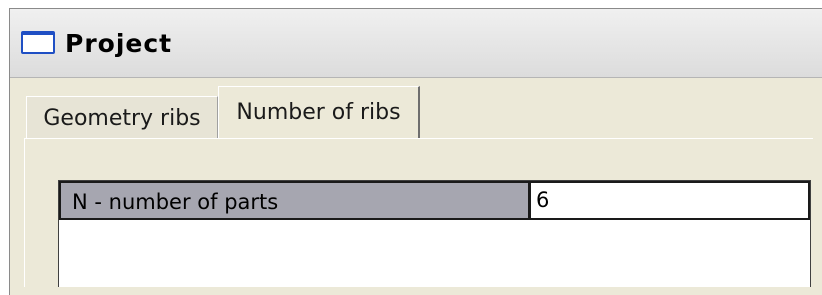 The width and height of the screenshot is (822, 295). I want to click on tab-geometry-ribs: Geometry ribs, so click(122, 117).